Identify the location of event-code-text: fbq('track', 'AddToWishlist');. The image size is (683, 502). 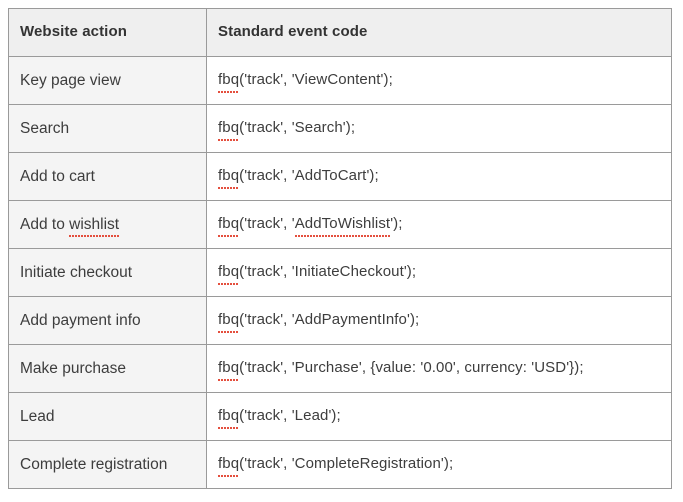
(310, 226).